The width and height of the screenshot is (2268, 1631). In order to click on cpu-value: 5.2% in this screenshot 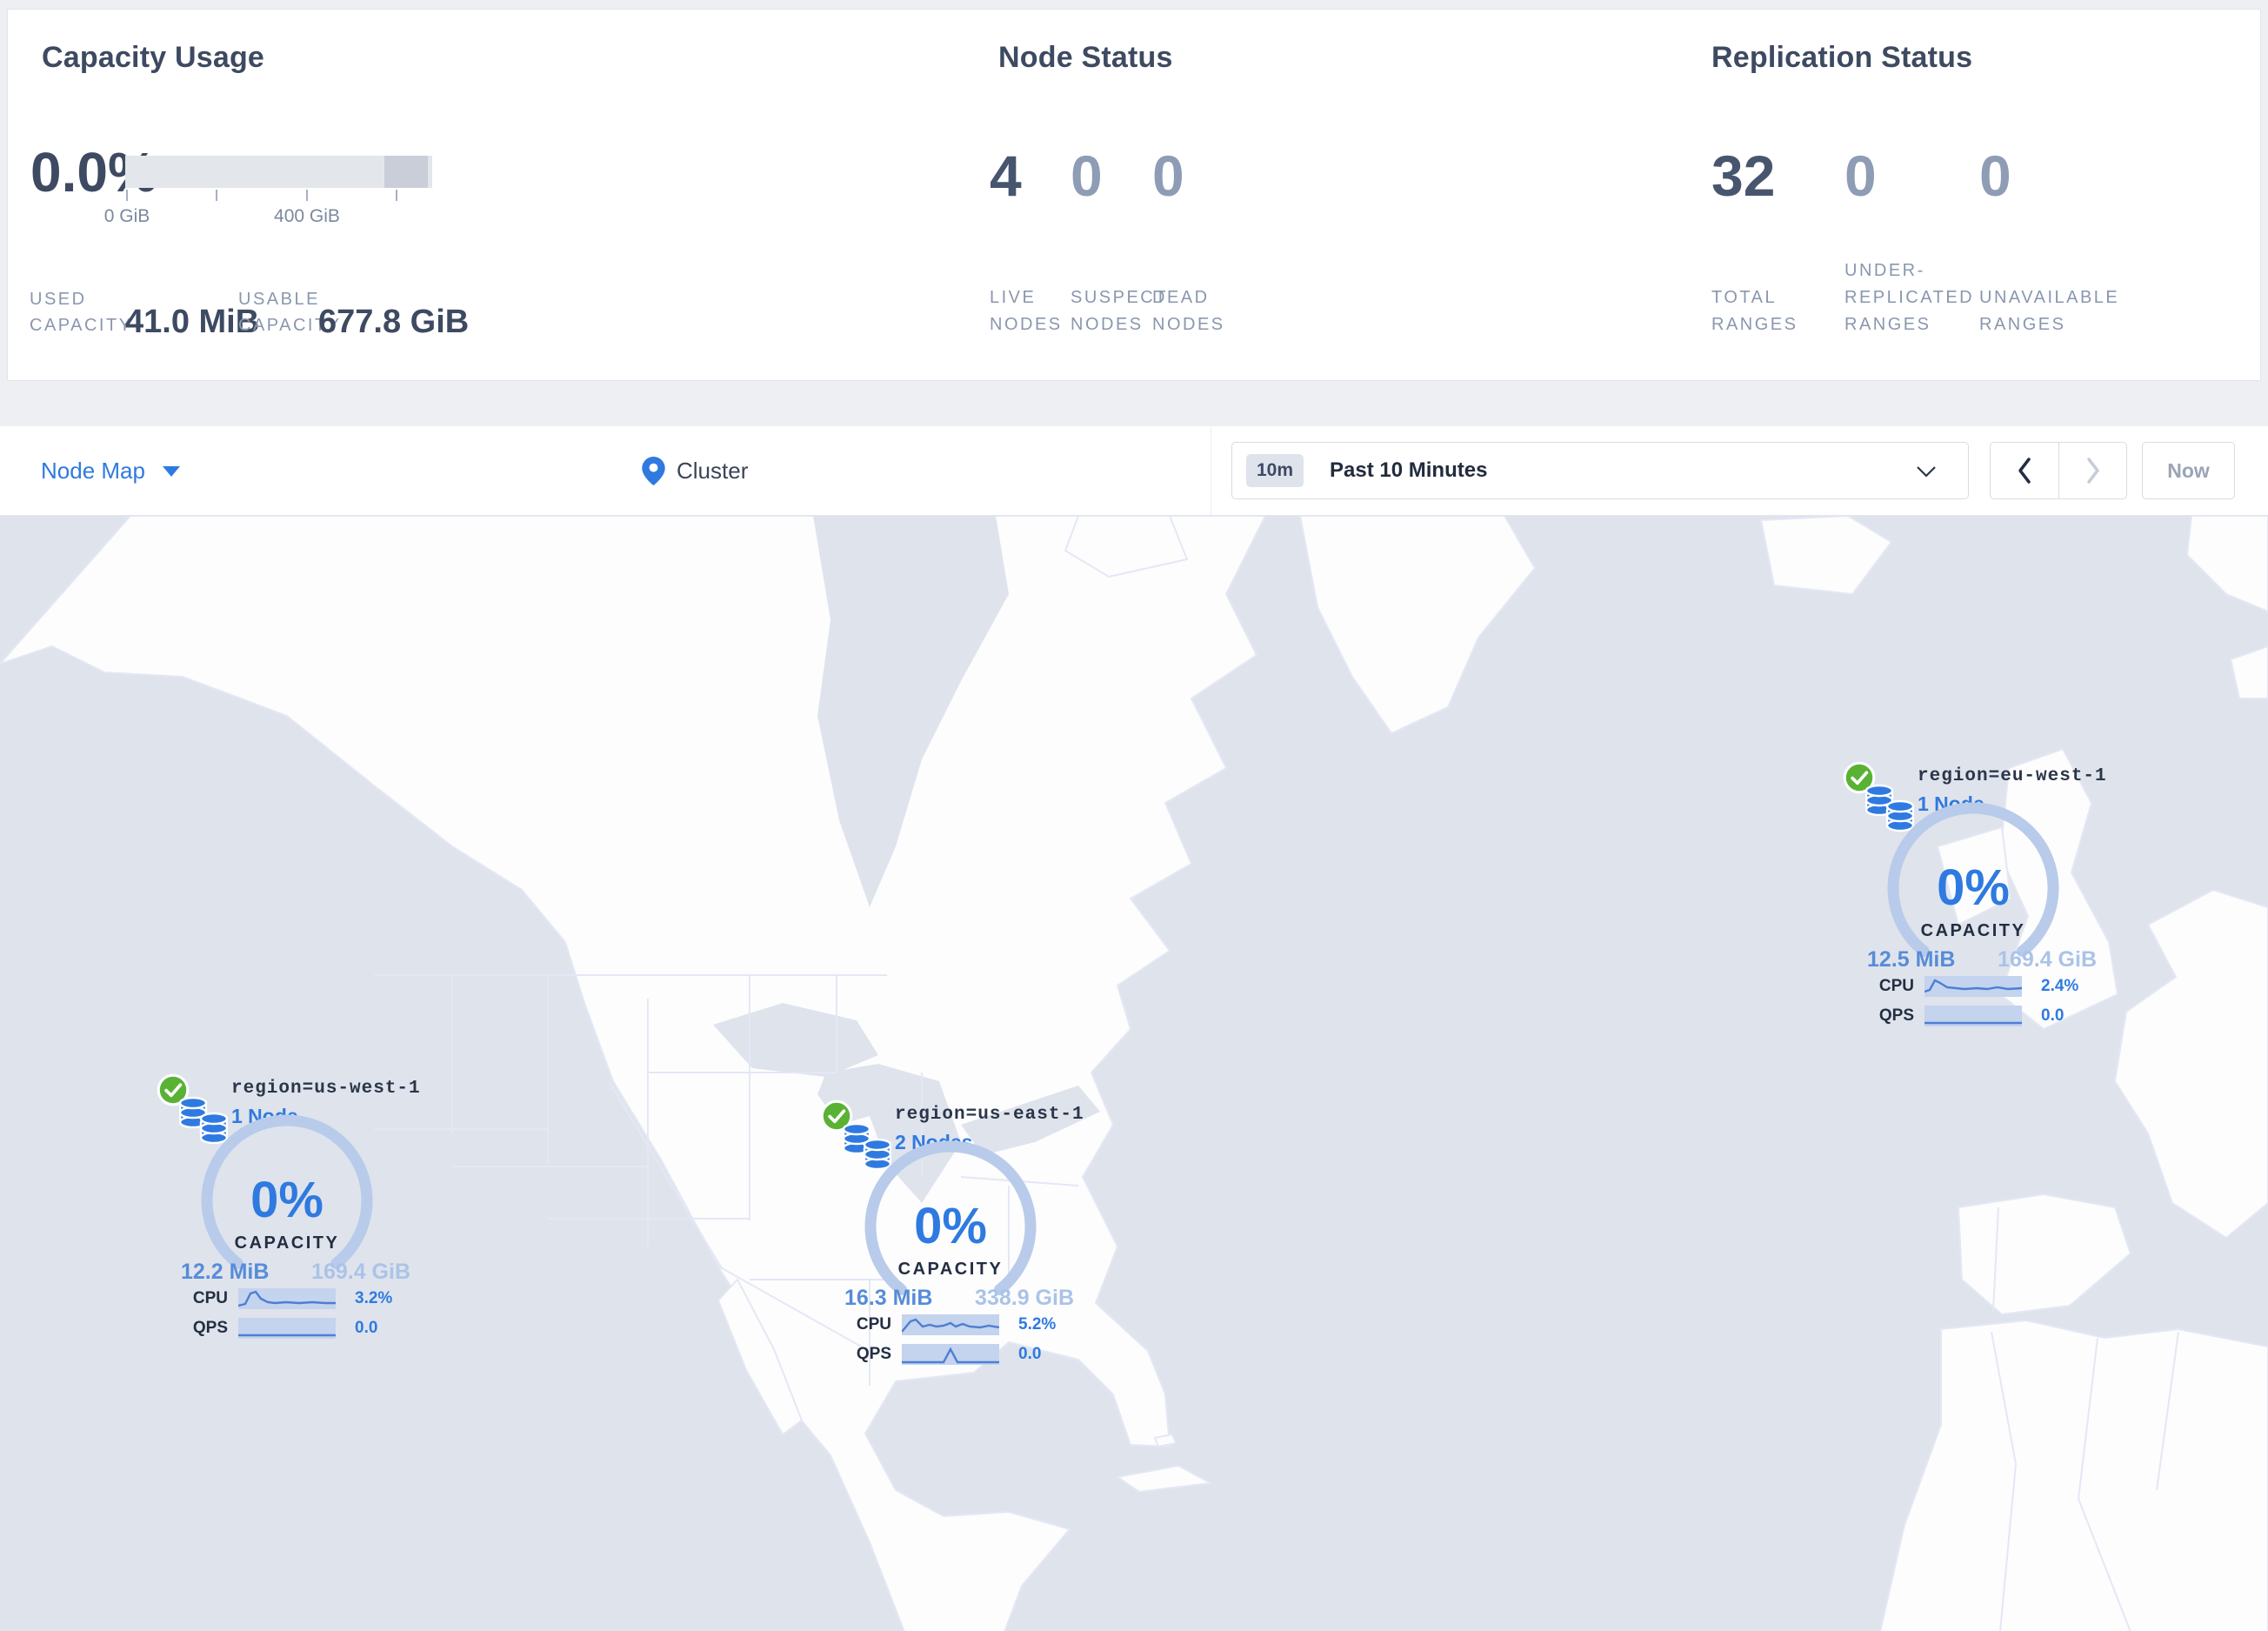, I will do `click(1037, 1324)`.